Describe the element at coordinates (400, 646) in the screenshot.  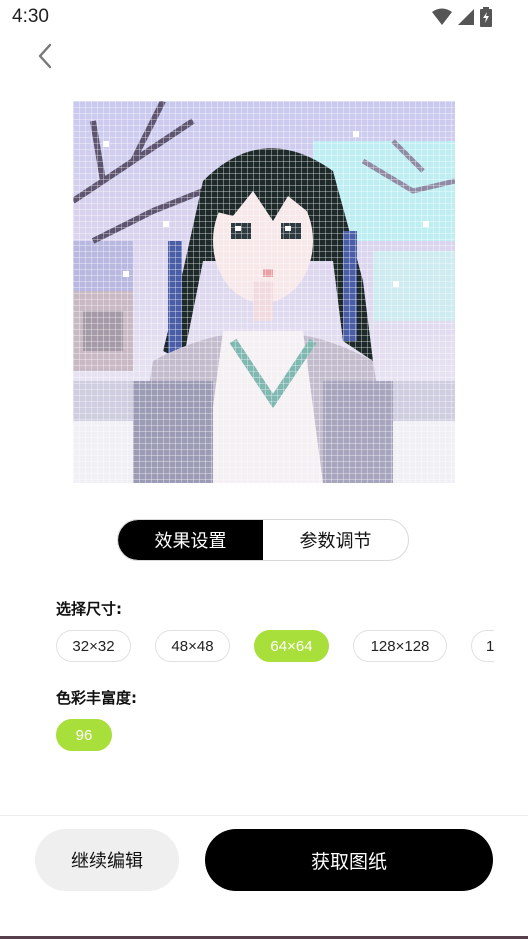
I see `size-option-128: 128×128` at that location.